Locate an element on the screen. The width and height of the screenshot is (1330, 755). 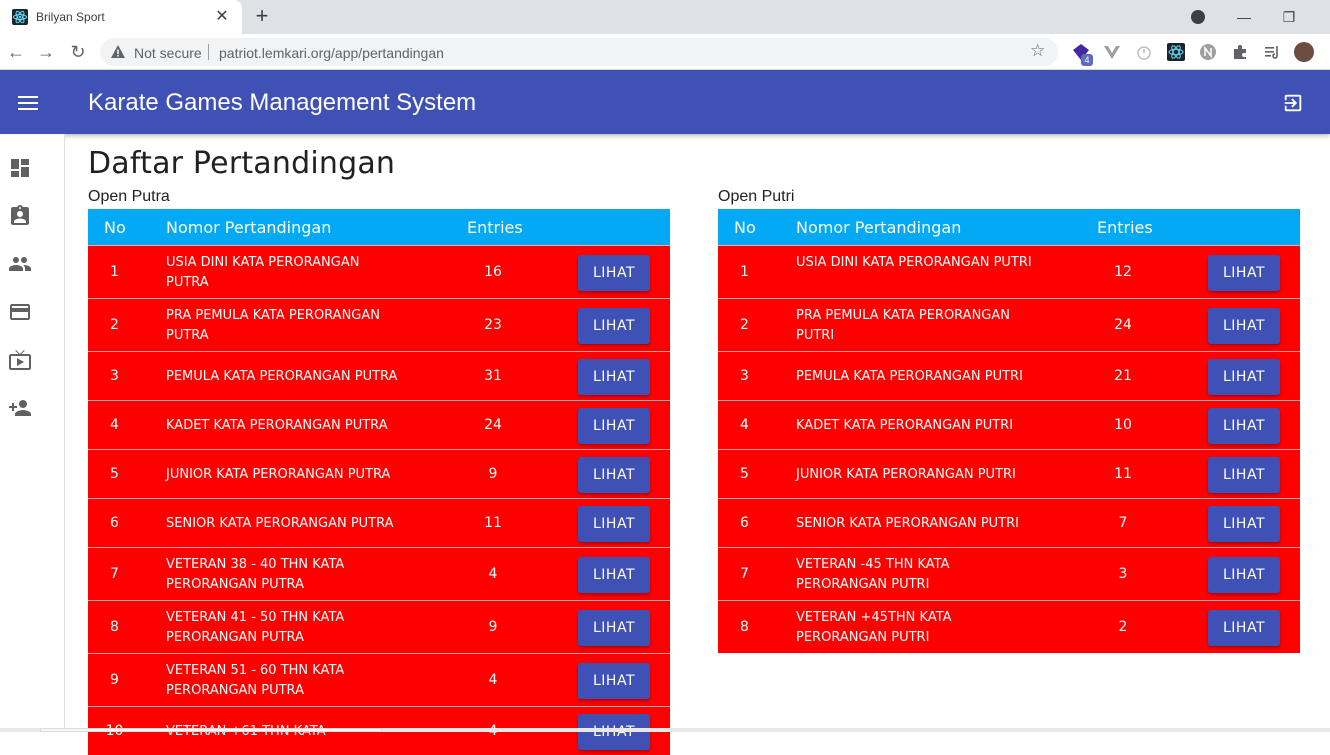
row-entries: 2 is located at coordinates (1123, 626).